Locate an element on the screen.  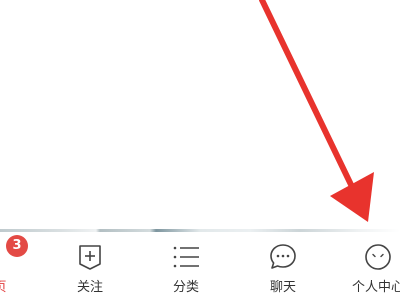
tab-profile-label: 个人中心 is located at coordinates (375, 287).